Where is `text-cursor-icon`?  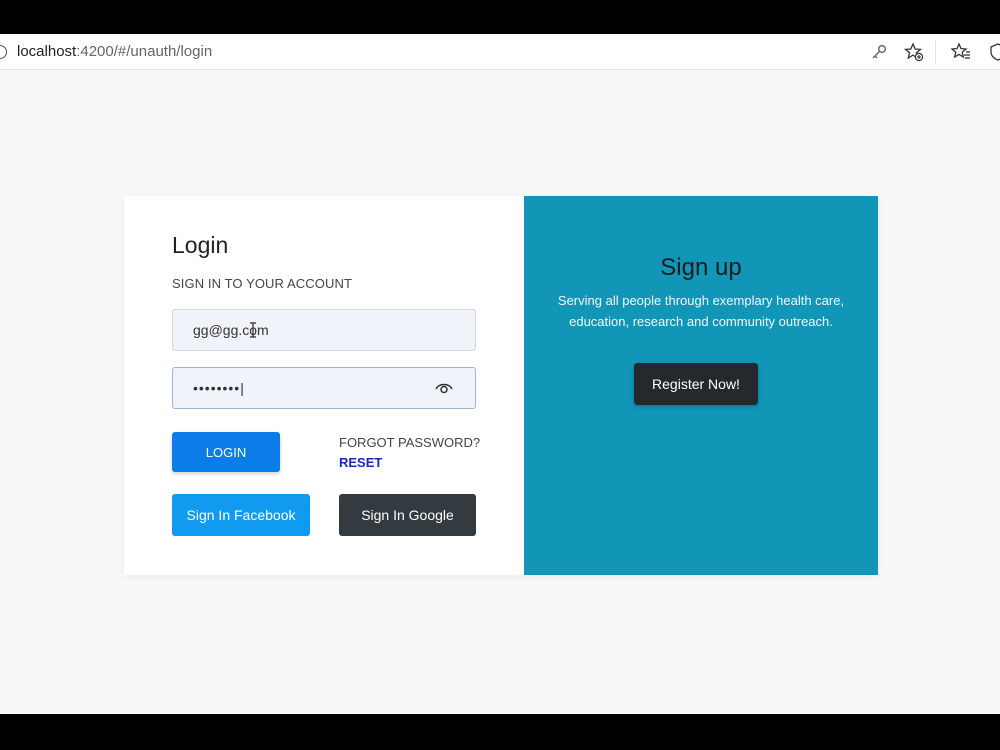
text-cursor-icon is located at coordinates (253, 330).